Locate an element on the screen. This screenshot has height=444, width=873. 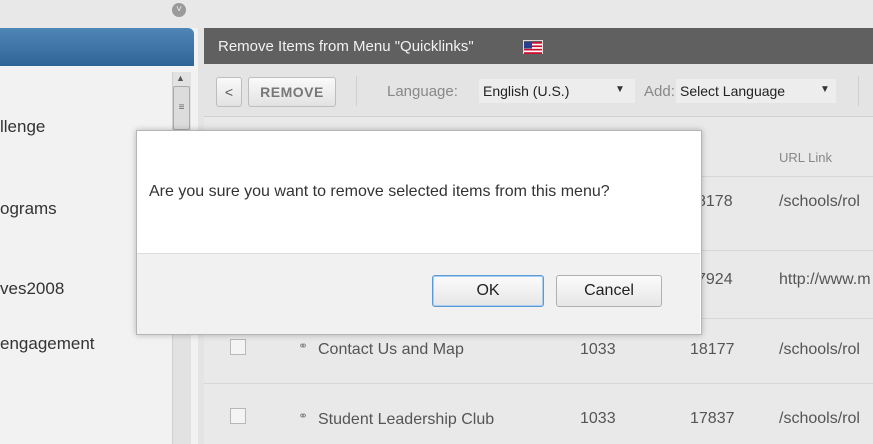
language-select-value: English (U.S.) is located at coordinates (526, 91).